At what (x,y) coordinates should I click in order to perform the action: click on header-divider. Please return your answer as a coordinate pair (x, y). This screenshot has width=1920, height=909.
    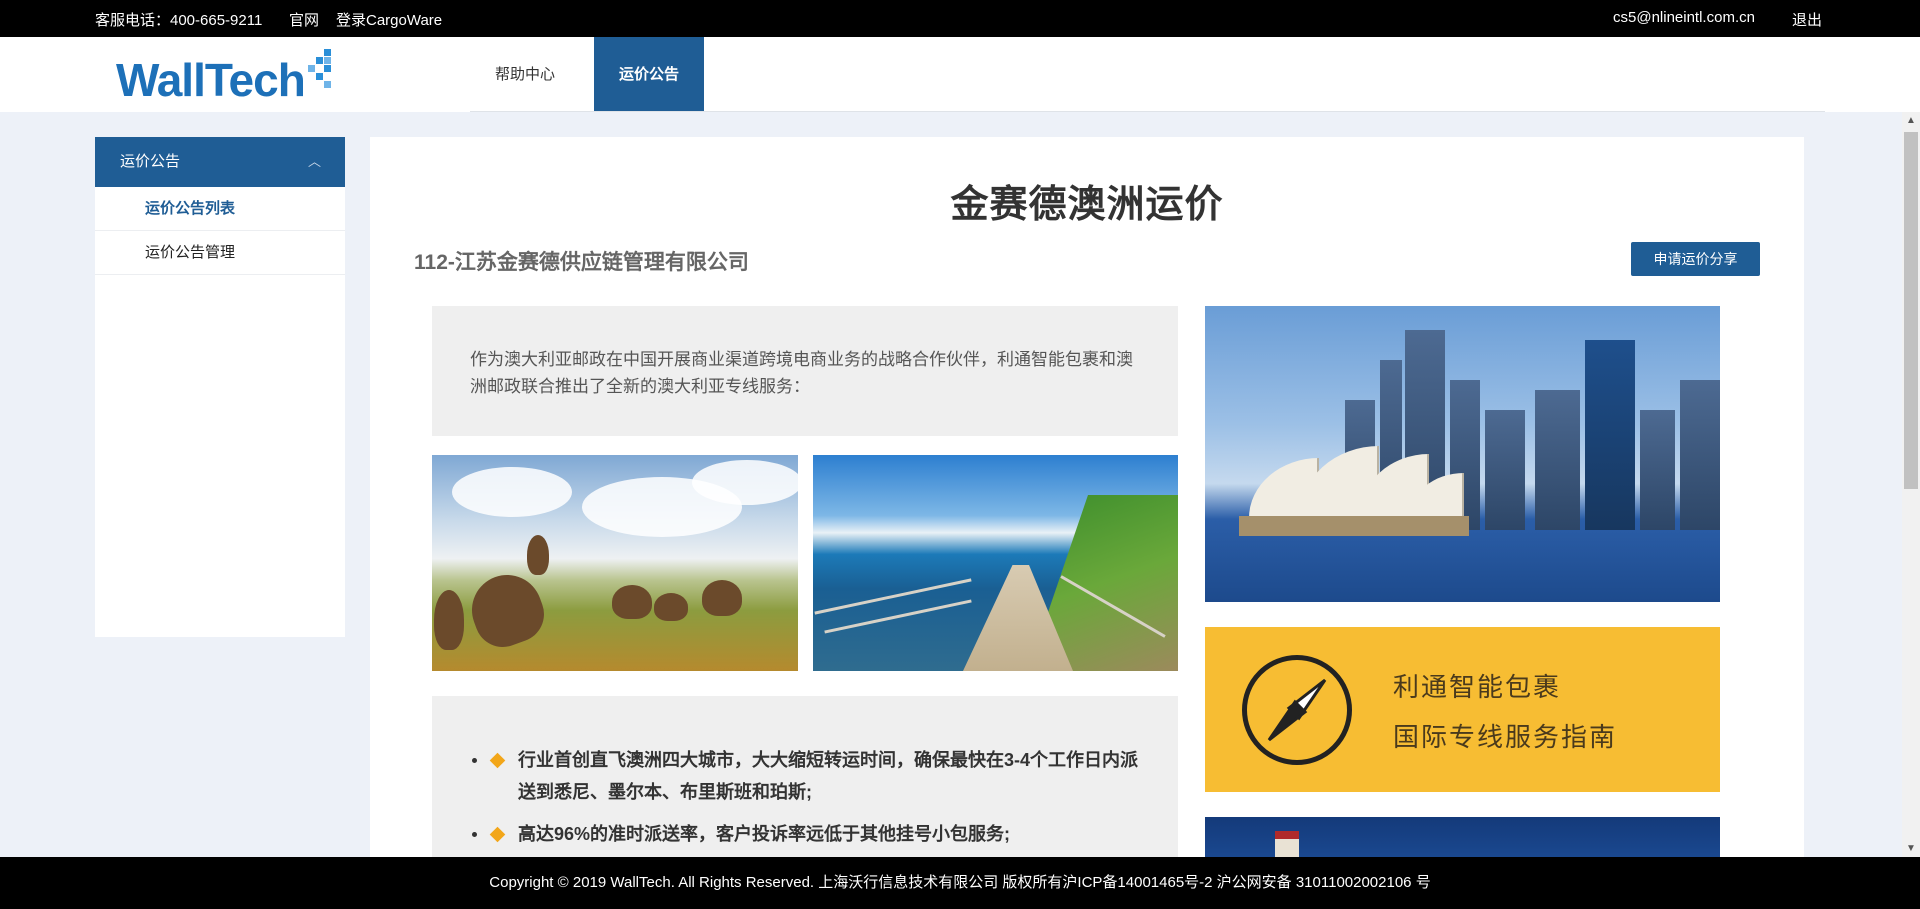
    Looking at the image, I should click on (1147, 111).